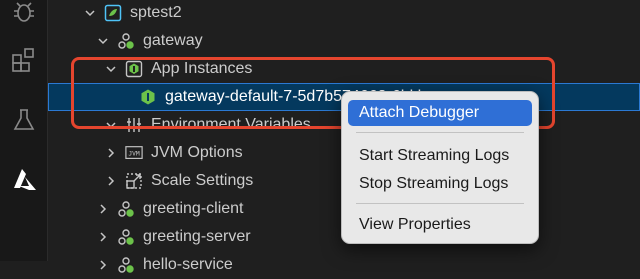 The height and width of the screenshot is (279, 640). I want to click on testing-flask-icon, so click(24, 120).